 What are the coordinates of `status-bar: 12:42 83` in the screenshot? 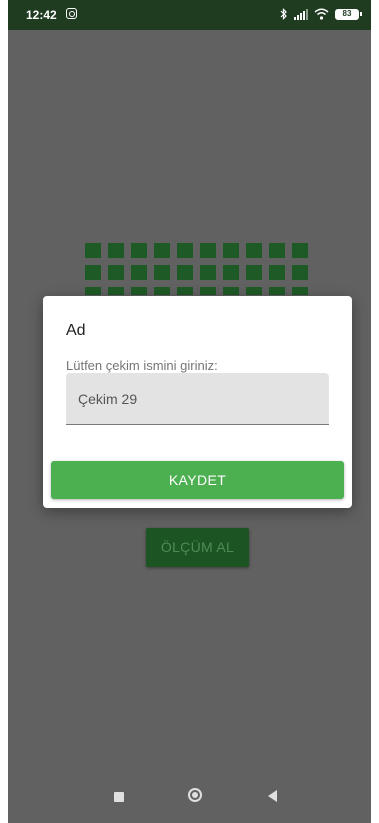 It's located at (189, 15).